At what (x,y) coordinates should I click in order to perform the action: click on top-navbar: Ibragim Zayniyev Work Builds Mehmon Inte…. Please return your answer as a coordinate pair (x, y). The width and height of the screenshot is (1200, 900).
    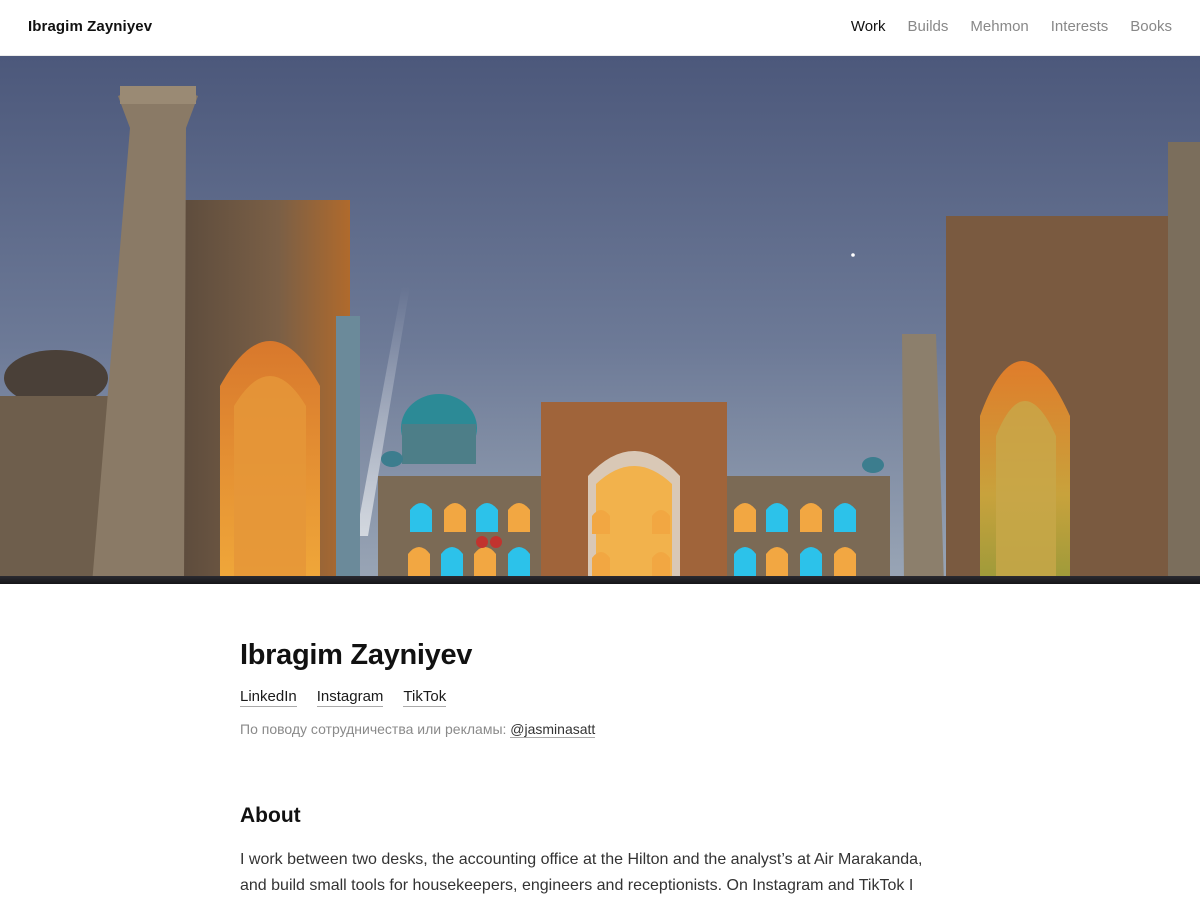
    Looking at the image, I should click on (600, 28).